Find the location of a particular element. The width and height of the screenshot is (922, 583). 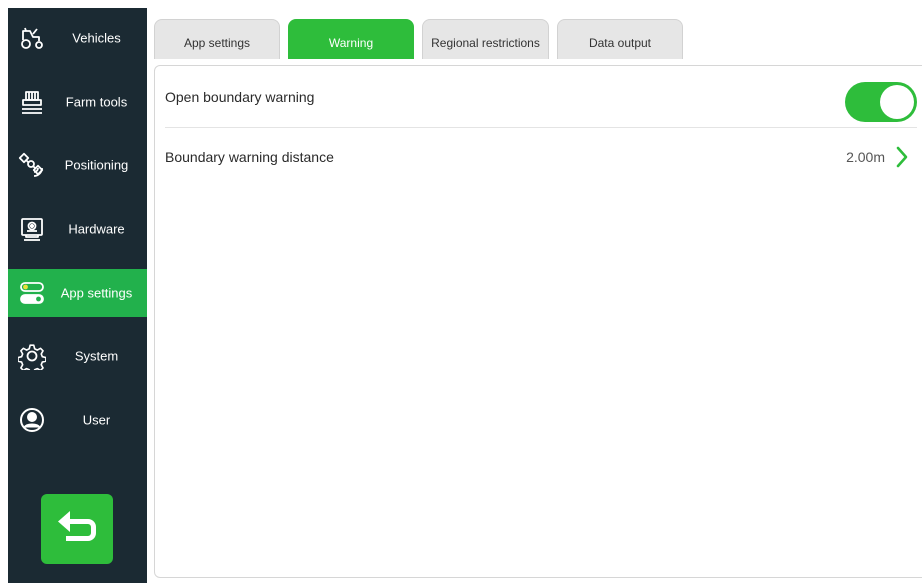

sidebar-item-app-settings: App settings is located at coordinates (77, 293).